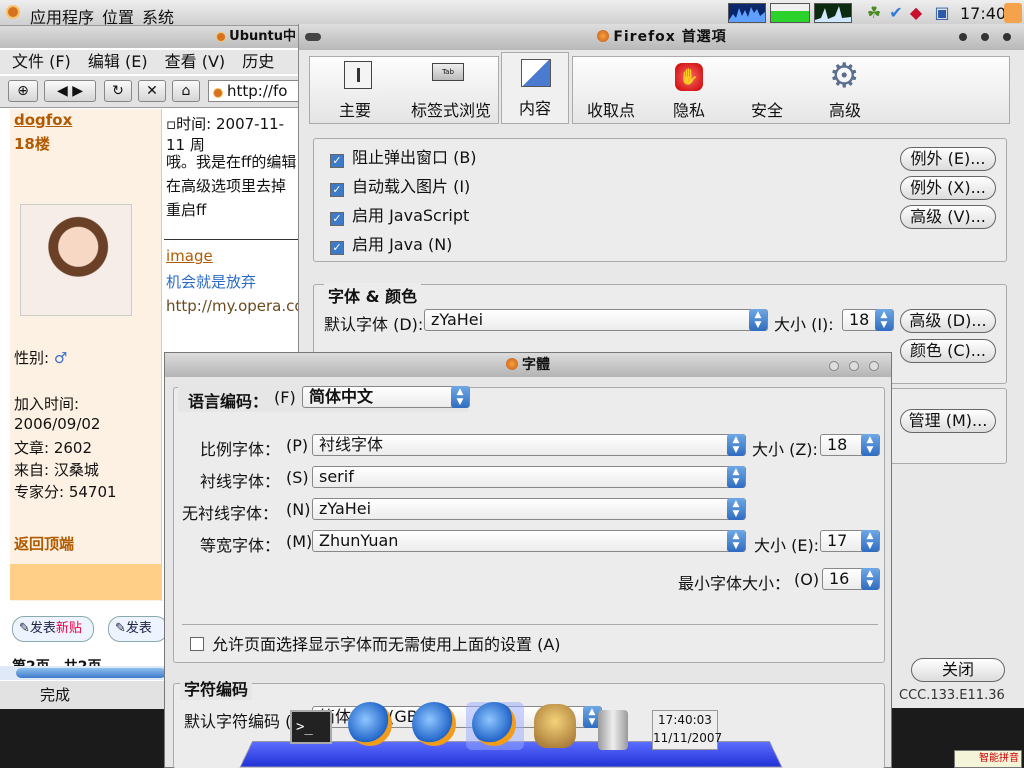  I want to click on dock-clock: 17:40:03 11/11/2007, so click(687, 730).